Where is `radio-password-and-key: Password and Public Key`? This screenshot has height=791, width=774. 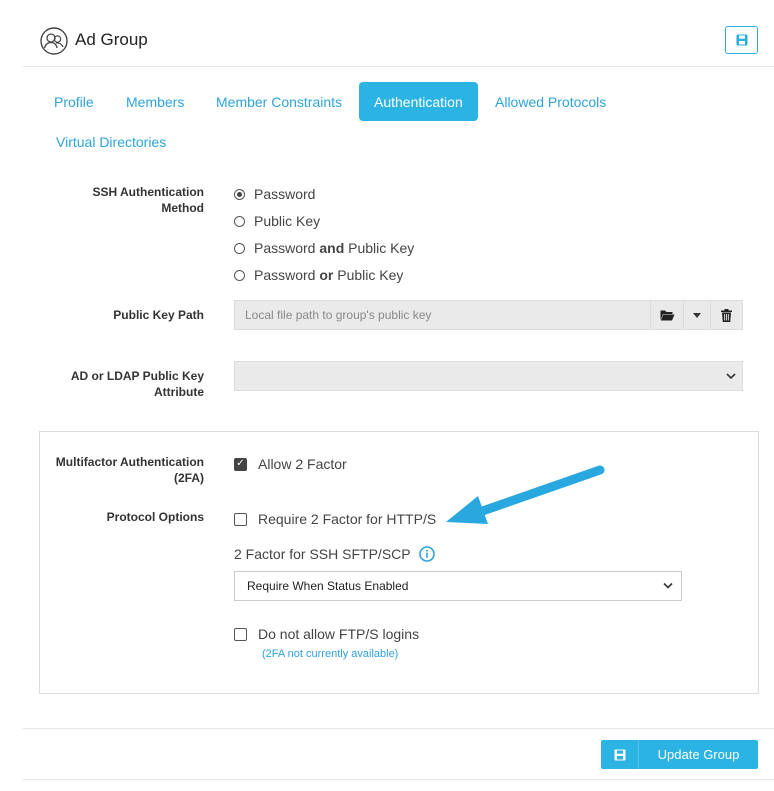
radio-password-and-key: Password and Public Key is located at coordinates (324, 248).